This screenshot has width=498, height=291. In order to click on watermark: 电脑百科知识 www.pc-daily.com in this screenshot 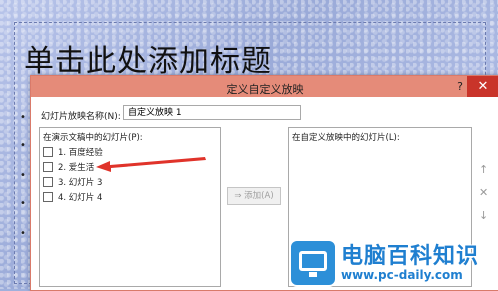, I will do `click(393, 262)`.